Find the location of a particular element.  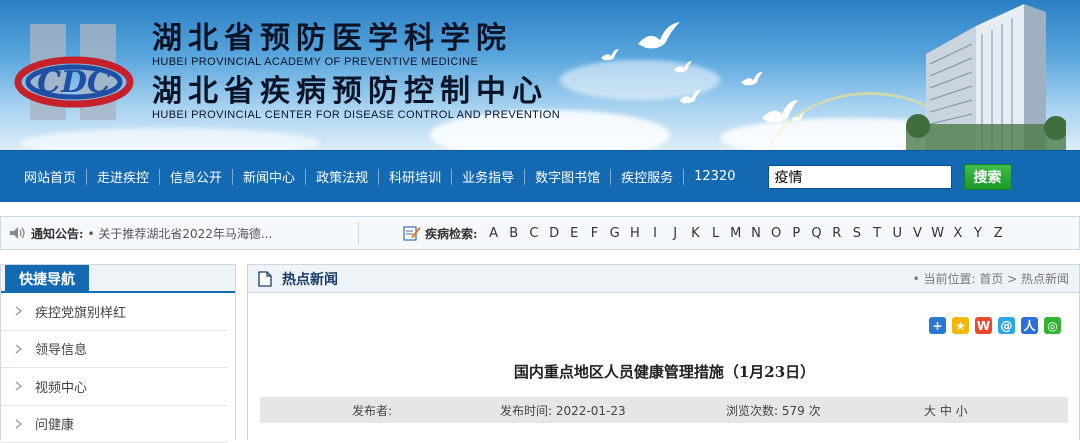

letter-link-a: A is located at coordinates (493, 233).